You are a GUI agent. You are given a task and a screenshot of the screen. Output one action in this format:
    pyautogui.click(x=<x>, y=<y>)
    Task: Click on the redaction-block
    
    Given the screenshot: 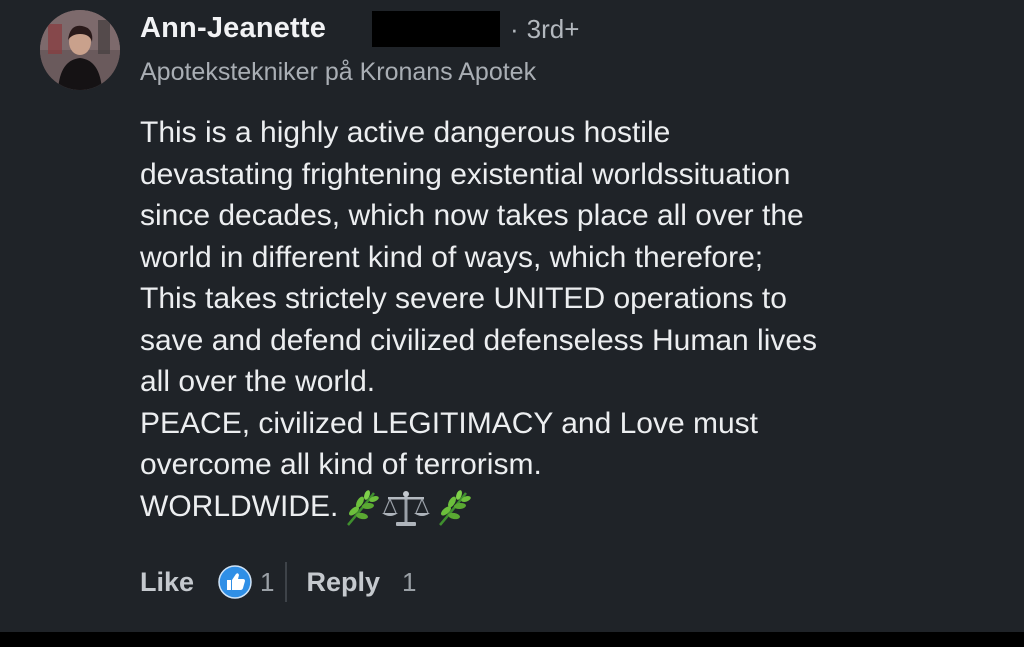 What is the action you would take?
    pyautogui.click(x=436, y=29)
    